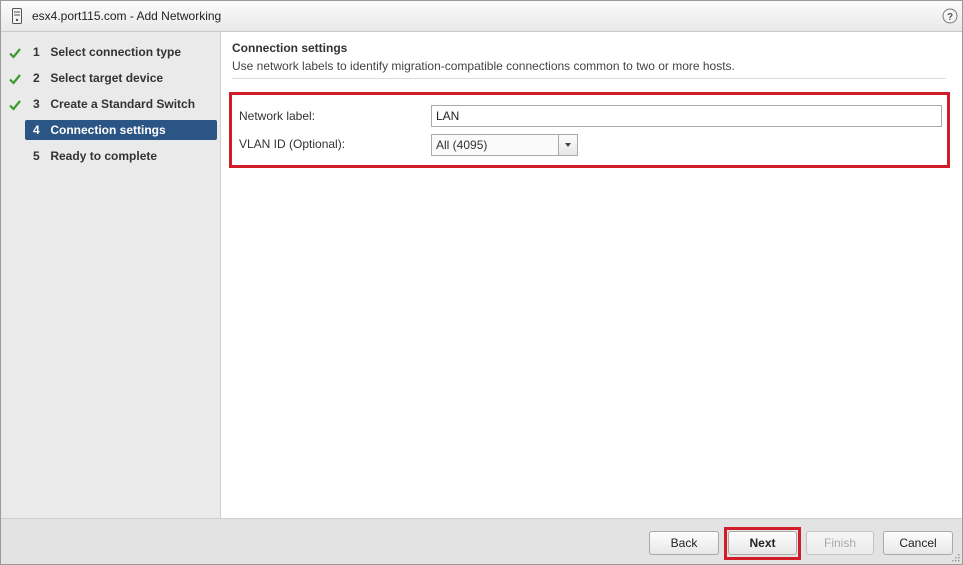  What do you see at coordinates (918, 543) in the screenshot?
I see `cancel-button: Cancel` at bounding box center [918, 543].